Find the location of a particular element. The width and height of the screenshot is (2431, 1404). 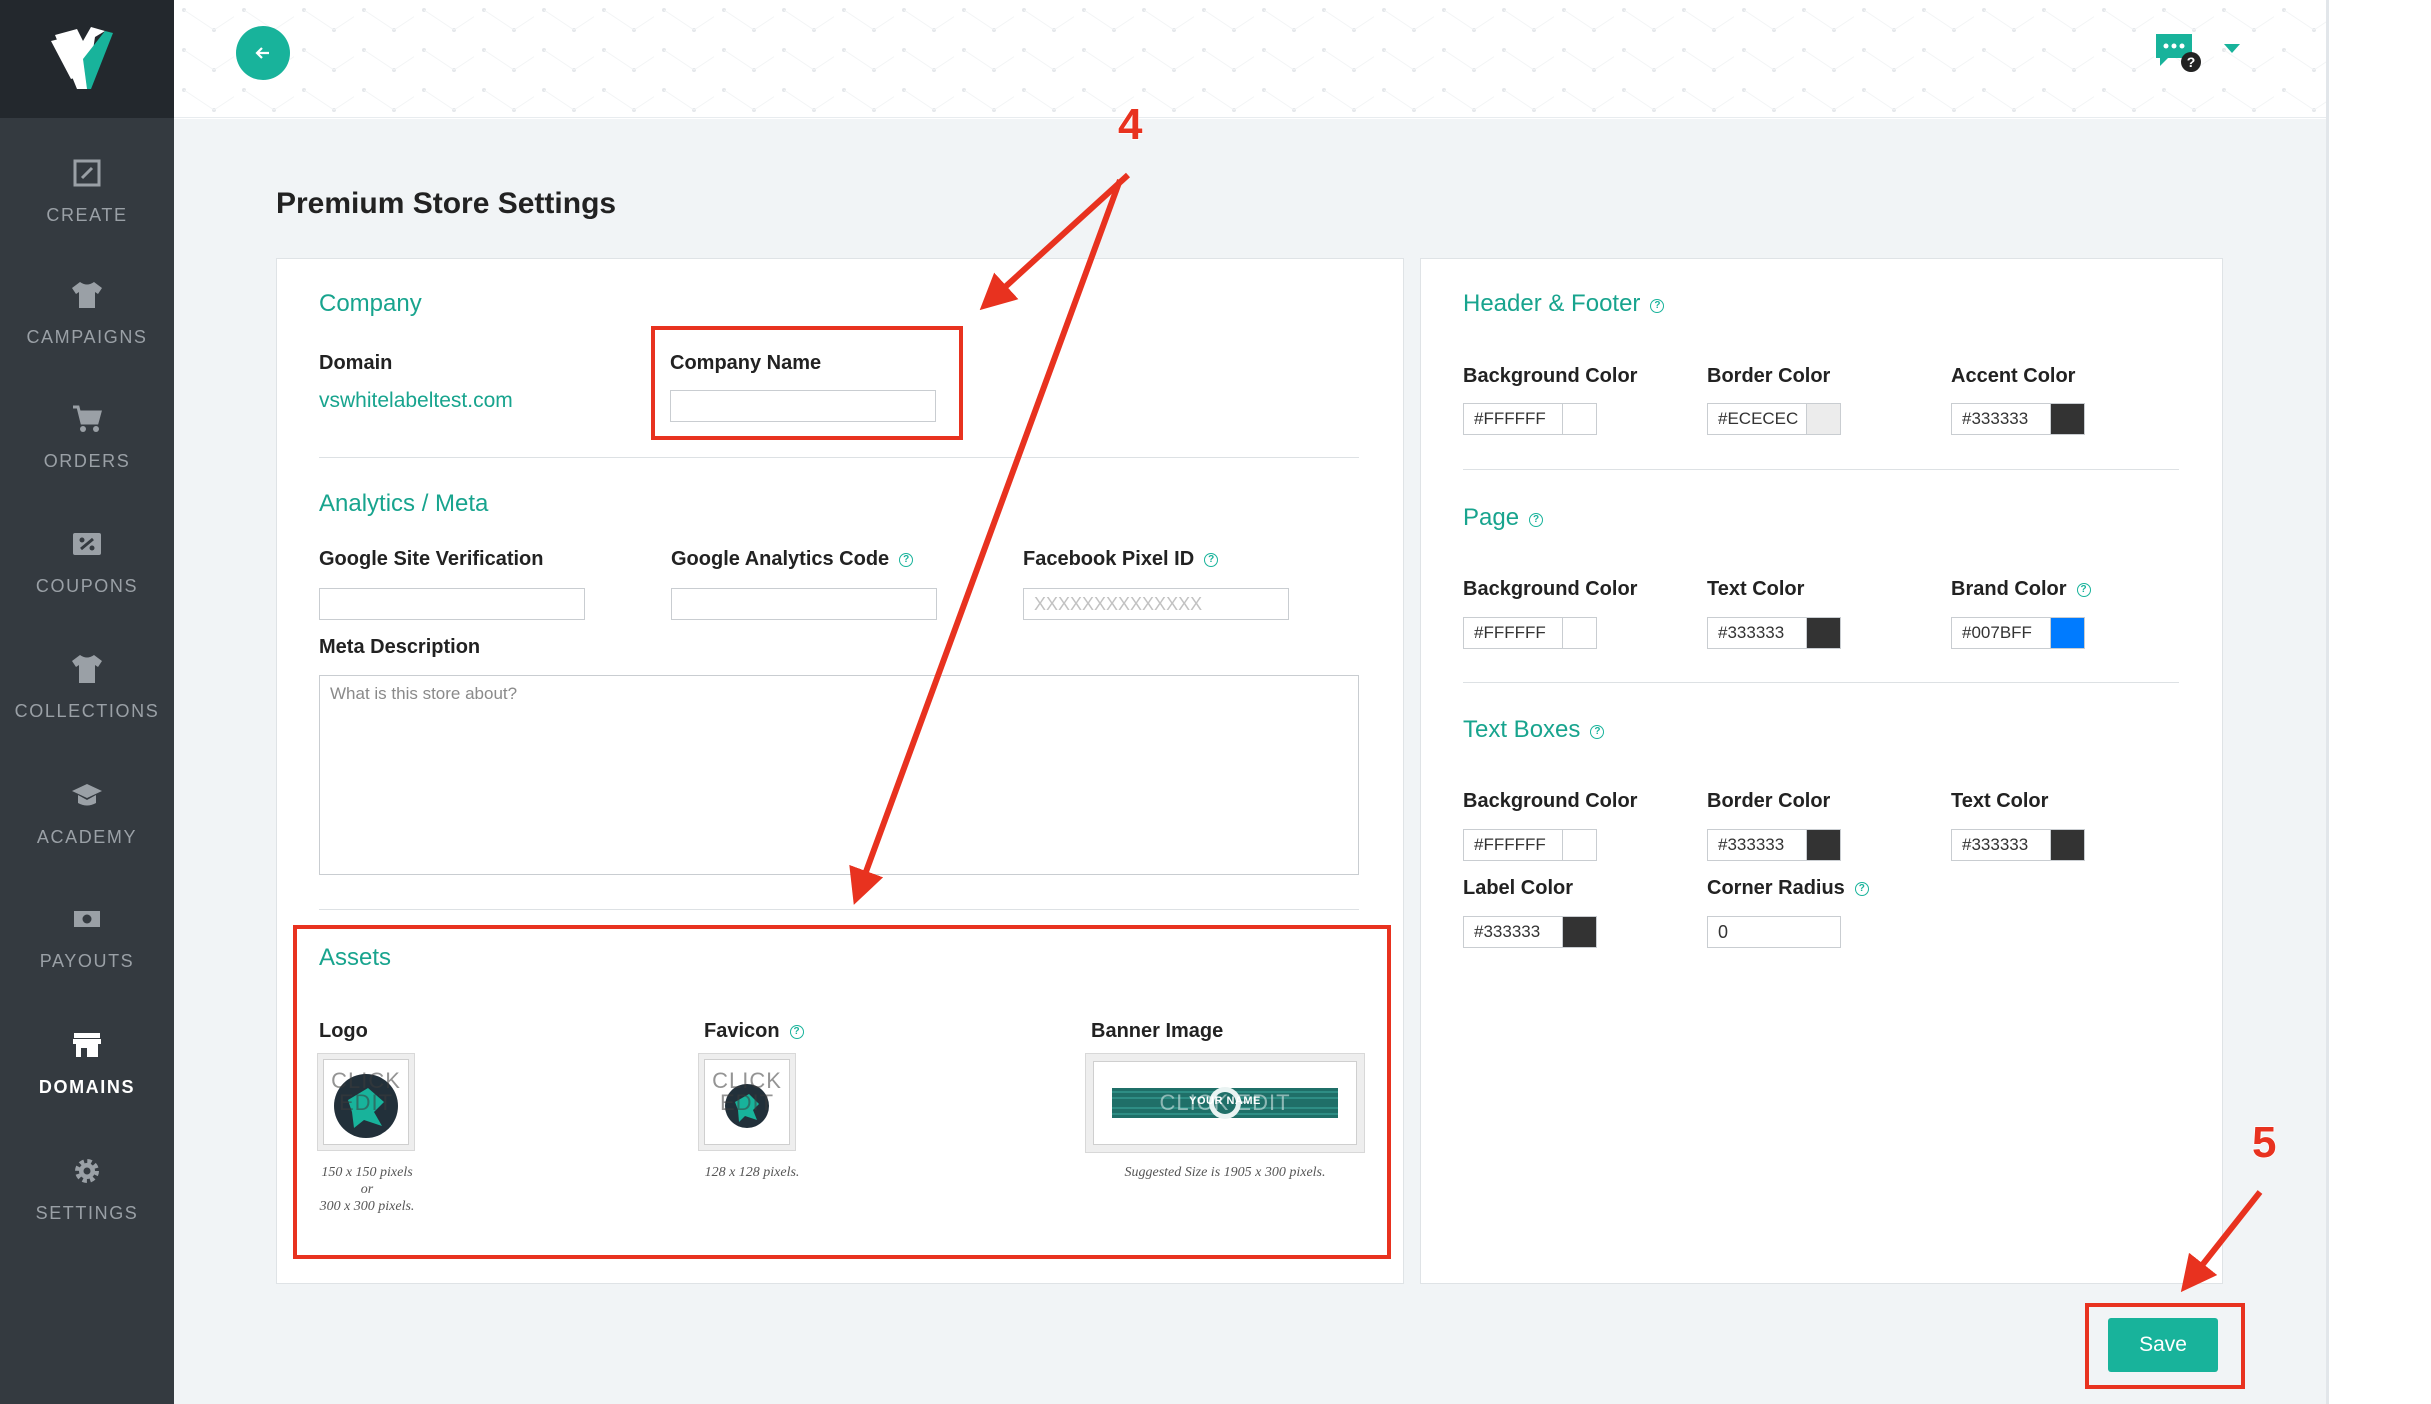

domain-link: vswhitelabeltest.com is located at coordinates (416, 401).